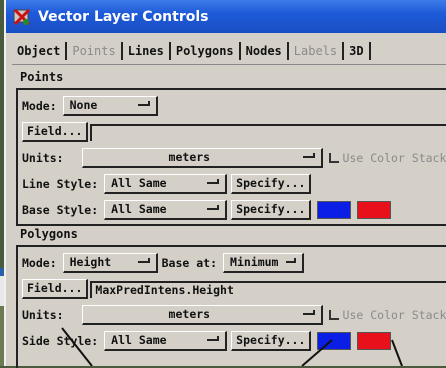  What do you see at coordinates (317, 51) in the screenshot?
I see `tab-labels: Labels` at bounding box center [317, 51].